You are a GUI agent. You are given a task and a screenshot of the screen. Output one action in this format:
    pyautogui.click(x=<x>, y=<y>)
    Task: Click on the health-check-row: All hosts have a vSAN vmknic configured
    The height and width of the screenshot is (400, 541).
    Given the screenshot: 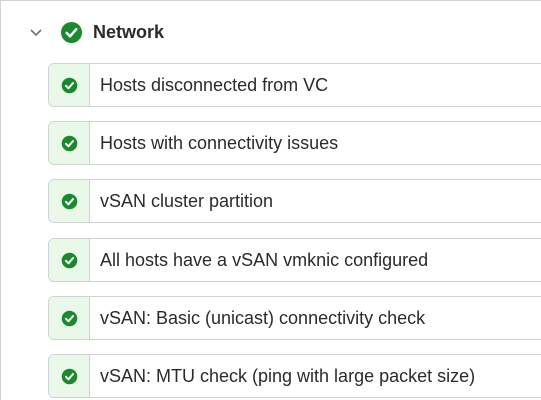 What is the action you would take?
    pyautogui.click(x=294, y=260)
    